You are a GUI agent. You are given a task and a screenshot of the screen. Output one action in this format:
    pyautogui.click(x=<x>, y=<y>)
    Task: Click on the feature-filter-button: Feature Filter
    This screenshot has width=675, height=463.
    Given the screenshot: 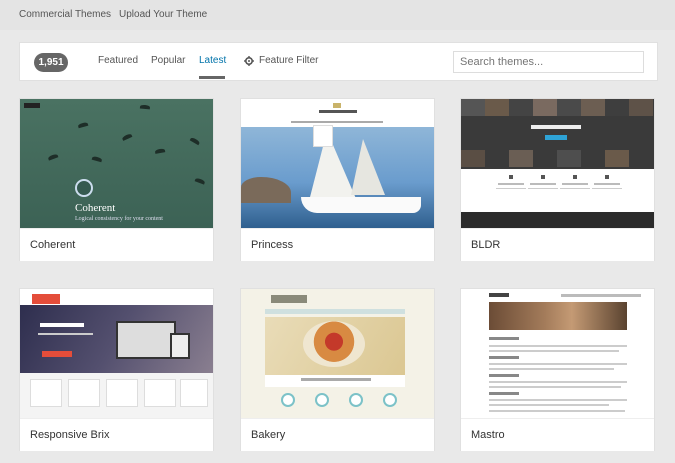 What is the action you would take?
    pyautogui.click(x=281, y=60)
    